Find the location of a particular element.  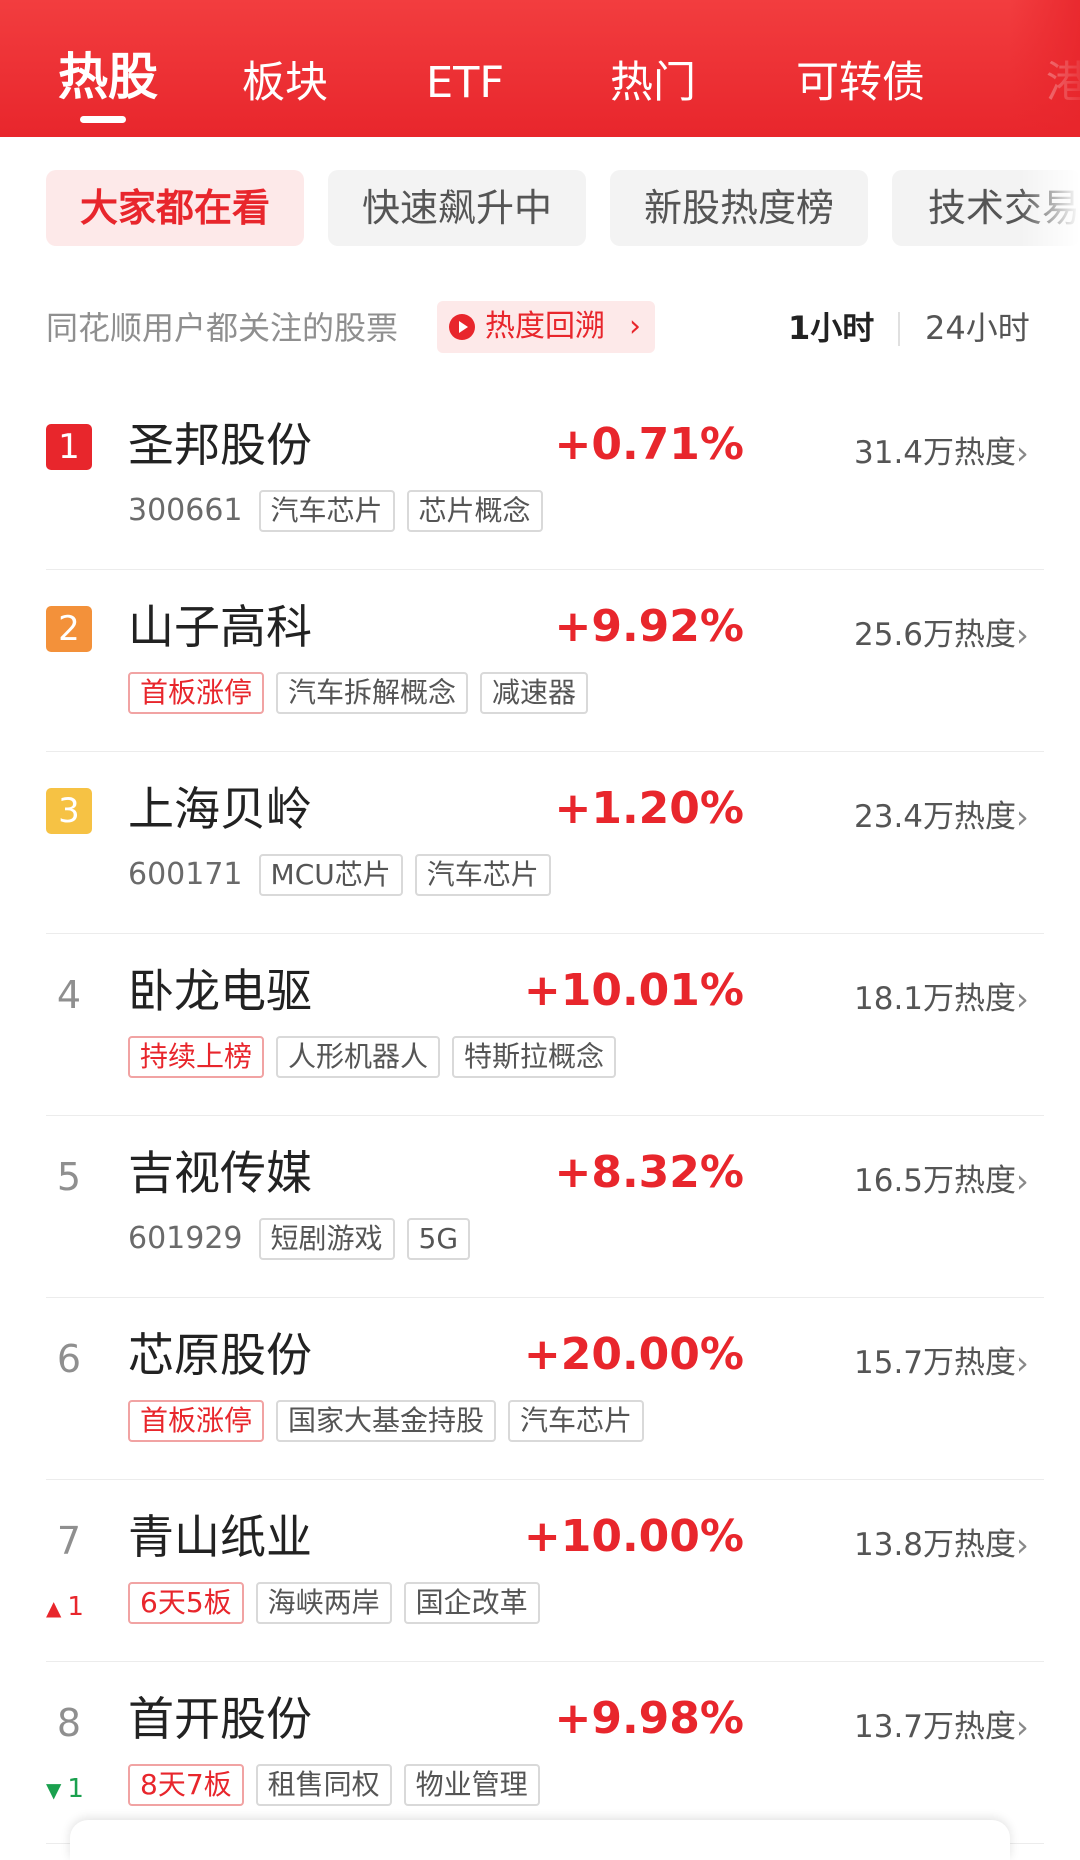

rank-badge: 2 is located at coordinates (69, 629).